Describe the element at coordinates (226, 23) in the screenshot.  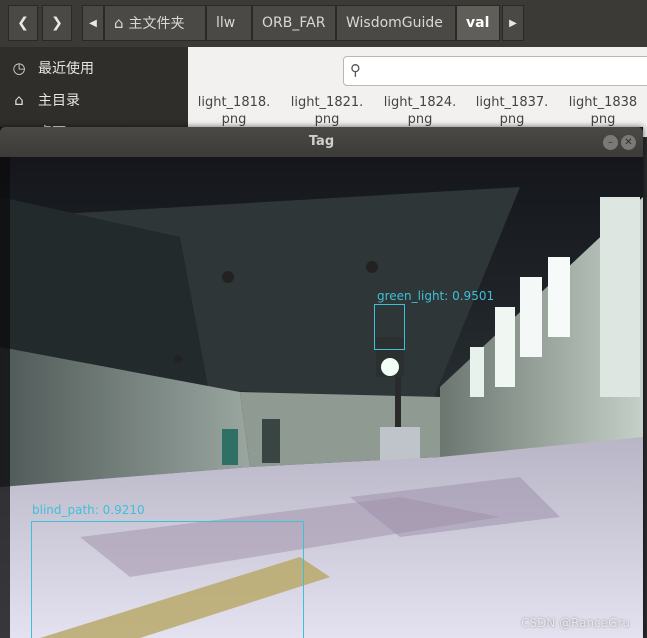
I see `breadcrumb-label: llw` at that location.